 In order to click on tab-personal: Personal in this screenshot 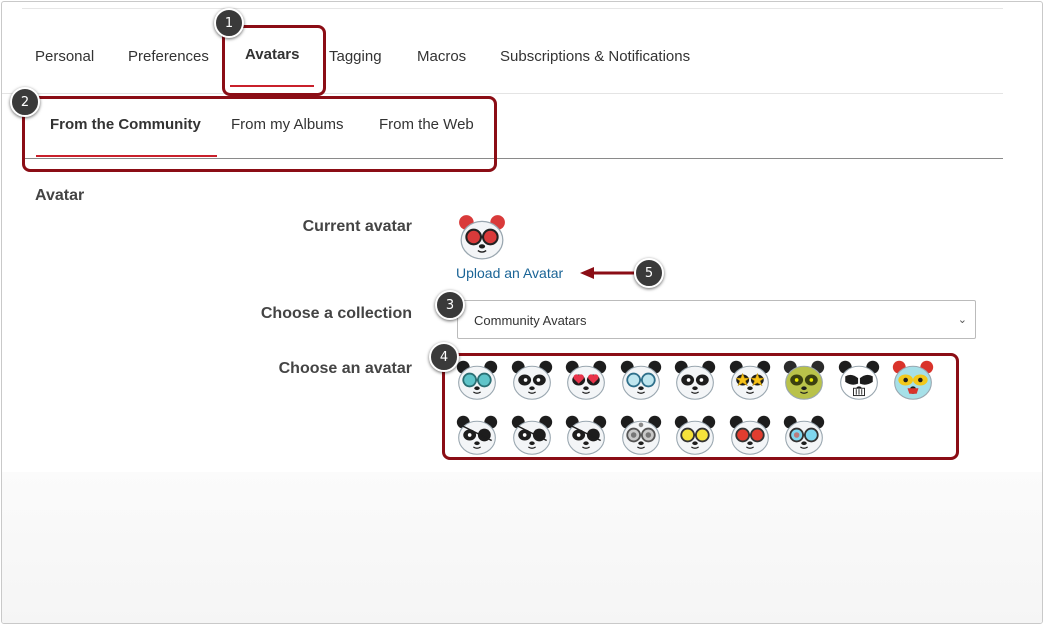, I will do `click(64, 56)`.